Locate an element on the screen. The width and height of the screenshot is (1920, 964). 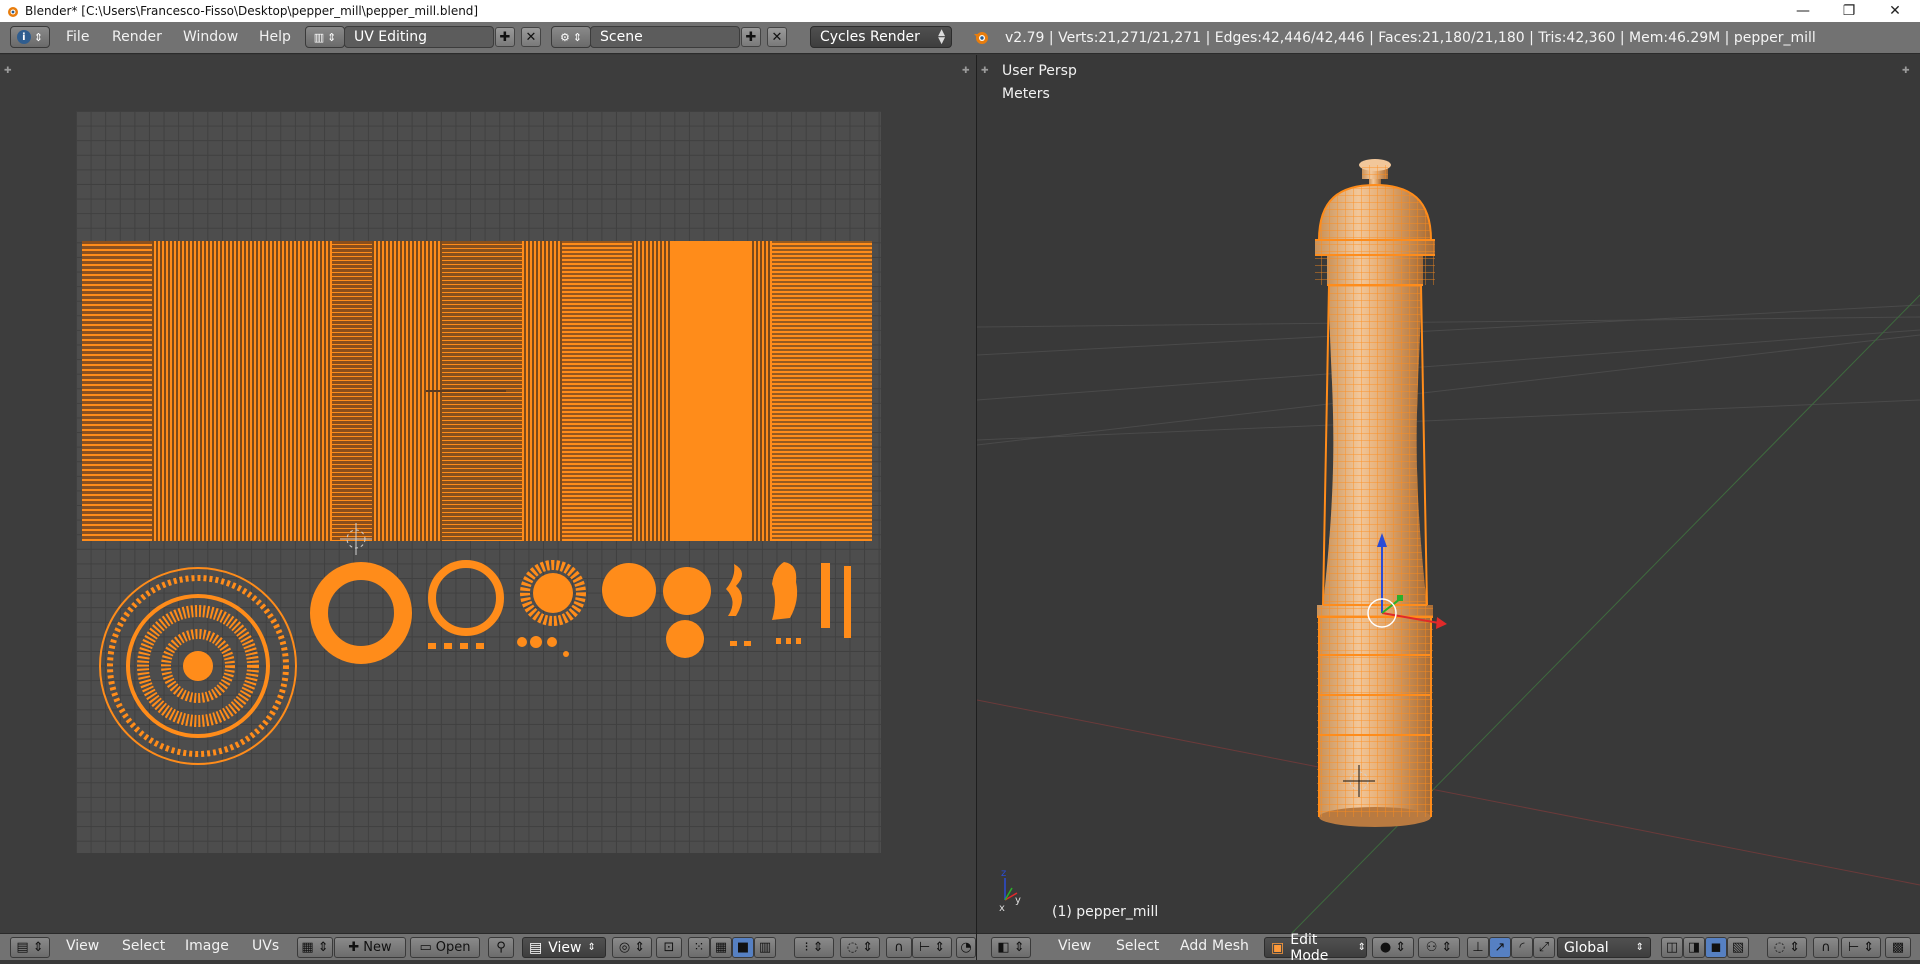
menu-mesh: Mesh is located at coordinates (1230, 946).